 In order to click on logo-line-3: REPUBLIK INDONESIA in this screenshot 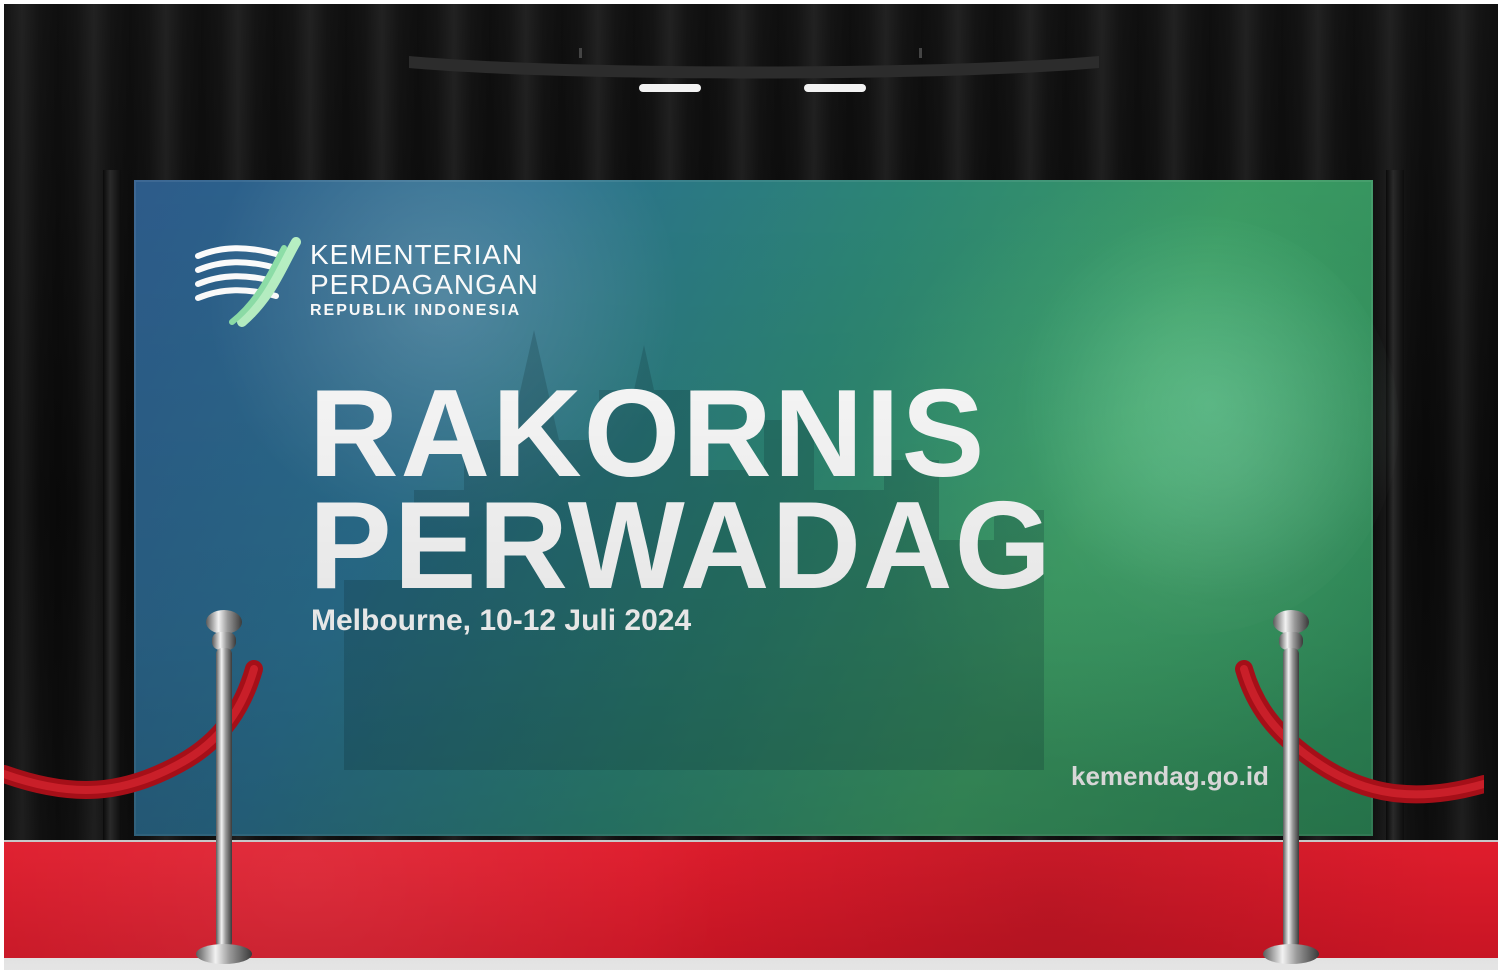, I will do `click(416, 310)`.